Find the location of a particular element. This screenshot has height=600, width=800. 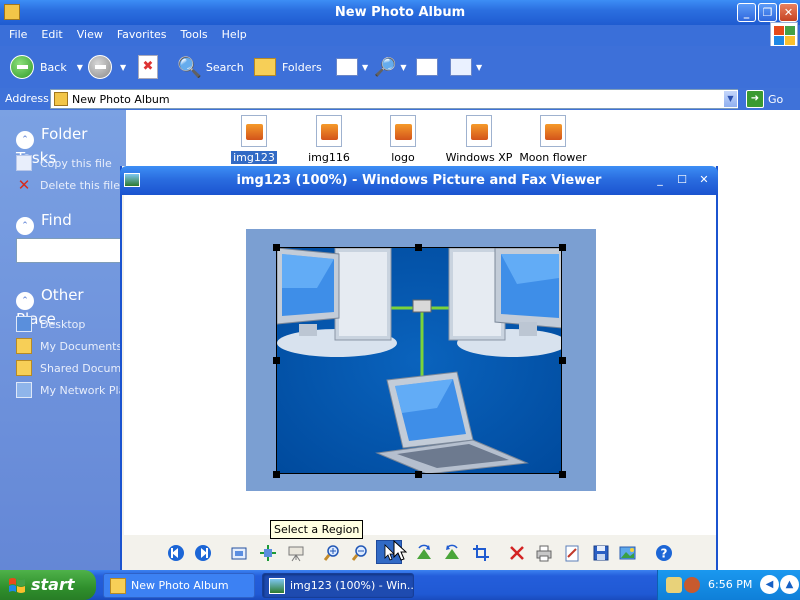

forward-button: ▼ is located at coordinates (107, 67).